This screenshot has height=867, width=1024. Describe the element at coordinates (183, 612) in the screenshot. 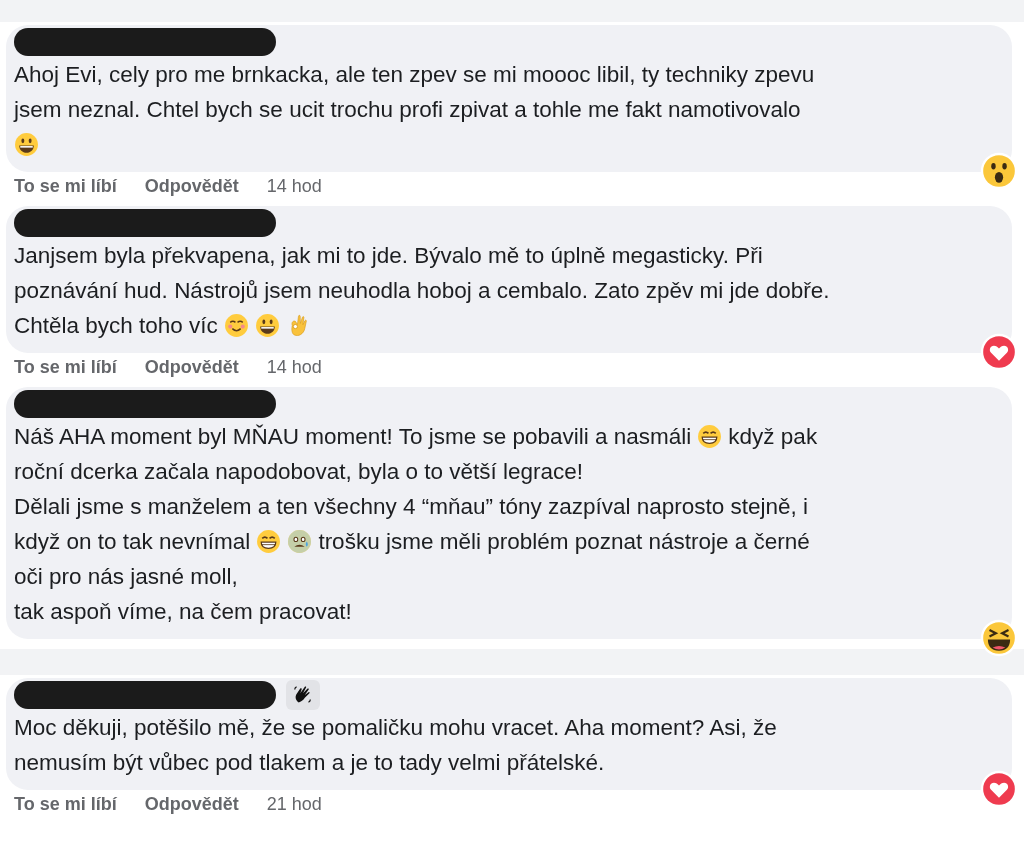

I see `comment-text: tak aspoň víme, na čem pracovat!` at that location.